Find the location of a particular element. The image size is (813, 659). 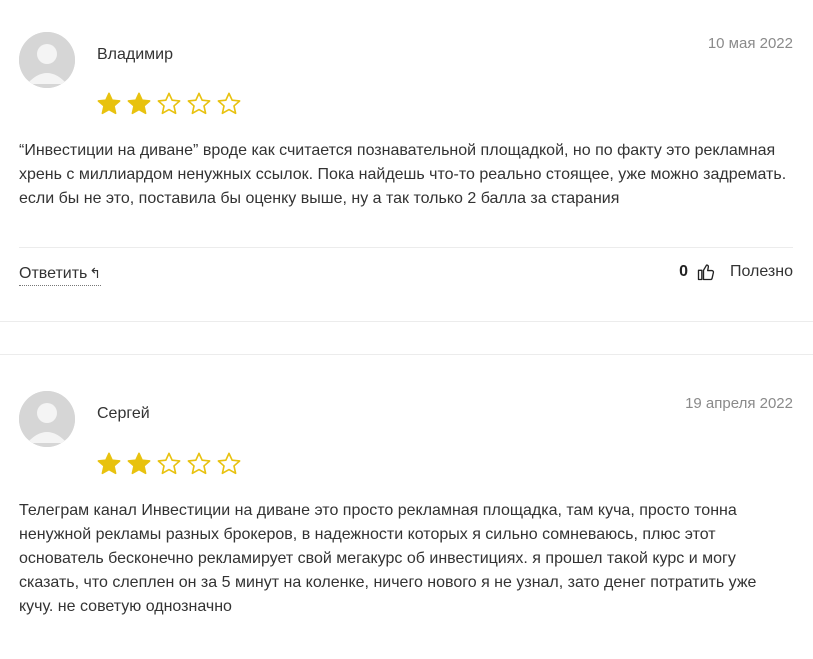

review-author: Владимир is located at coordinates (135, 54).